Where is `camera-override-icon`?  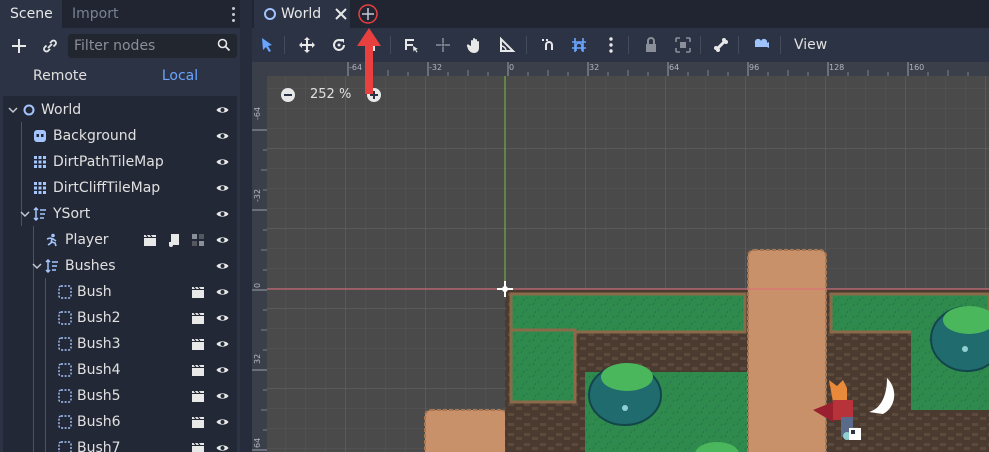 camera-override-icon is located at coordinates (761, 45).